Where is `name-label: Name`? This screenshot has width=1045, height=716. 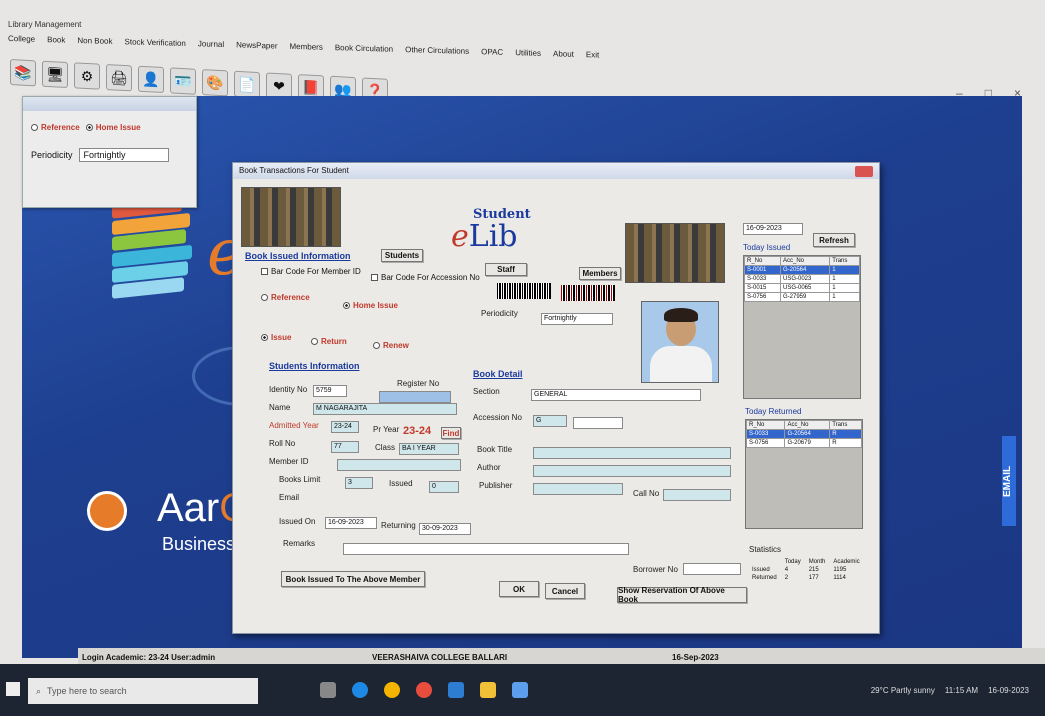 name-label: Name is located at coordinates (280, 407).